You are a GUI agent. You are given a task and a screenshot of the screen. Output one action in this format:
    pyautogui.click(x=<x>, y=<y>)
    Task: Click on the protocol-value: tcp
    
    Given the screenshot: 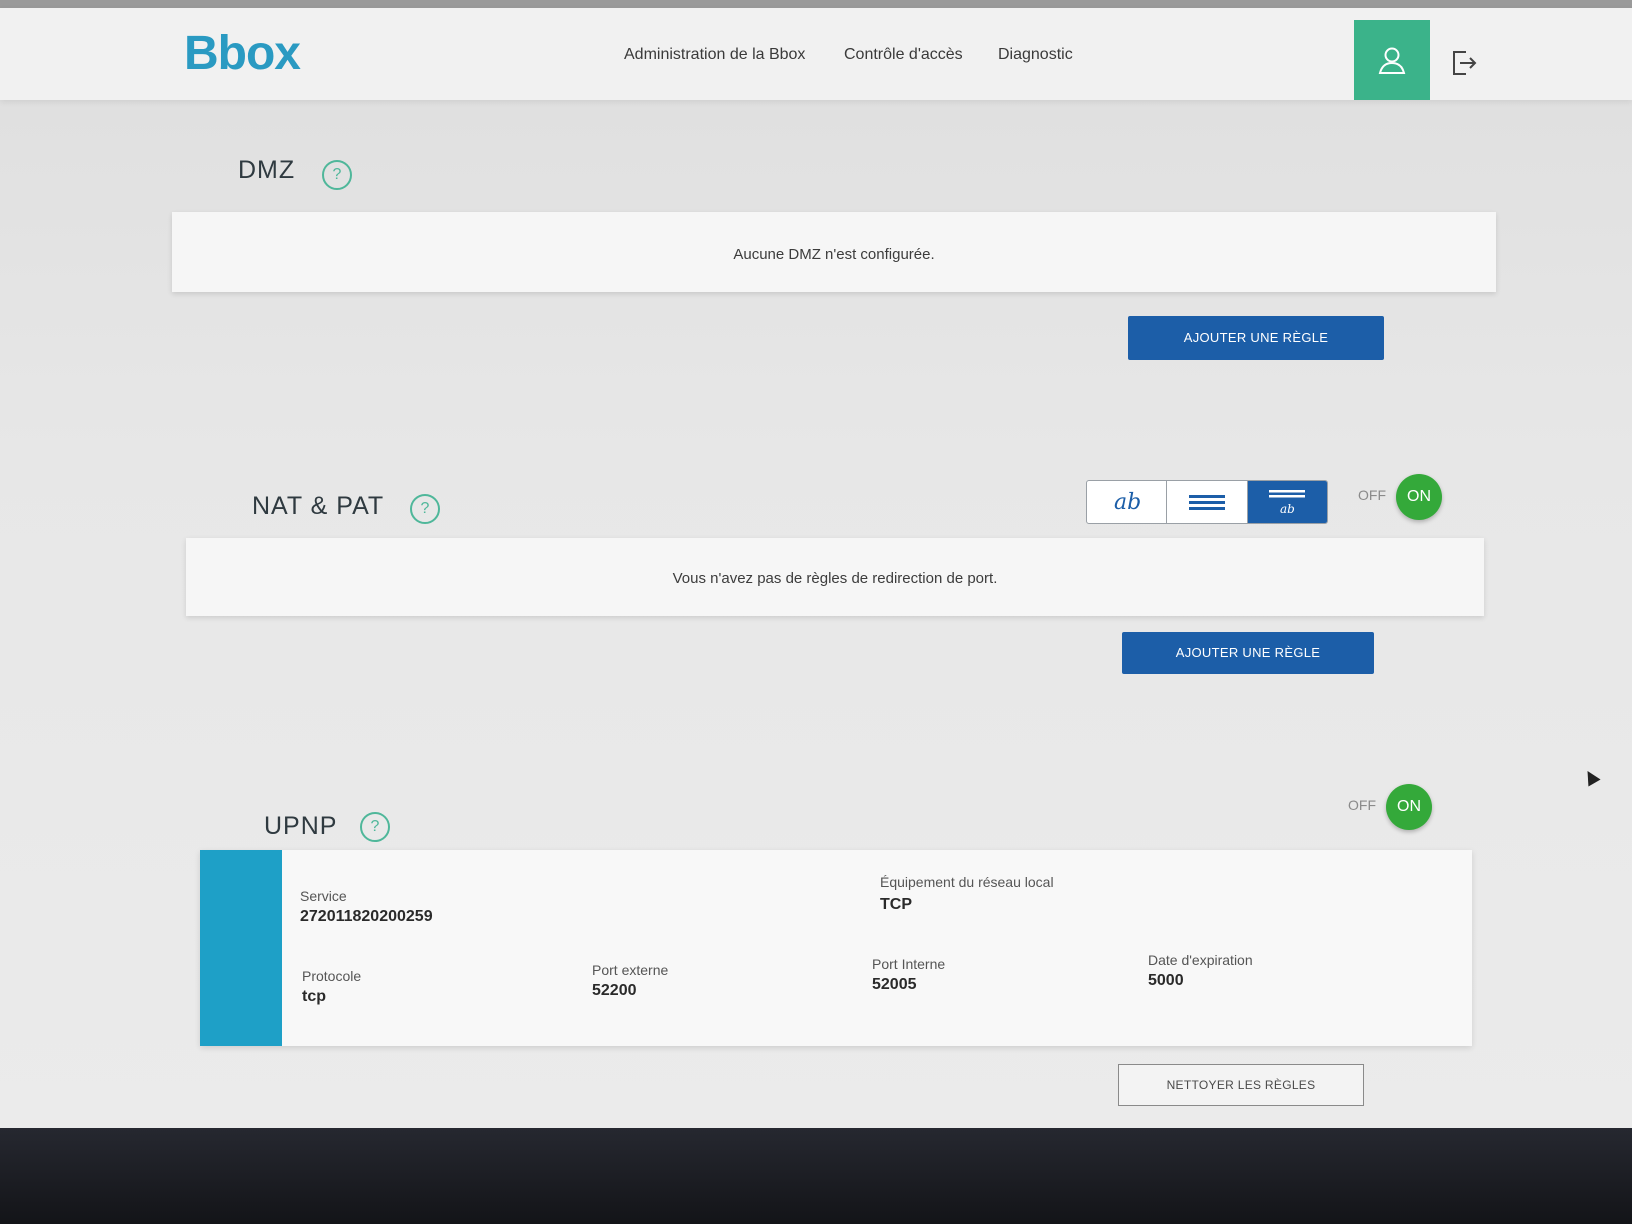 What is the action you would take?
    pyautogui.click(x=314, y=996)
    